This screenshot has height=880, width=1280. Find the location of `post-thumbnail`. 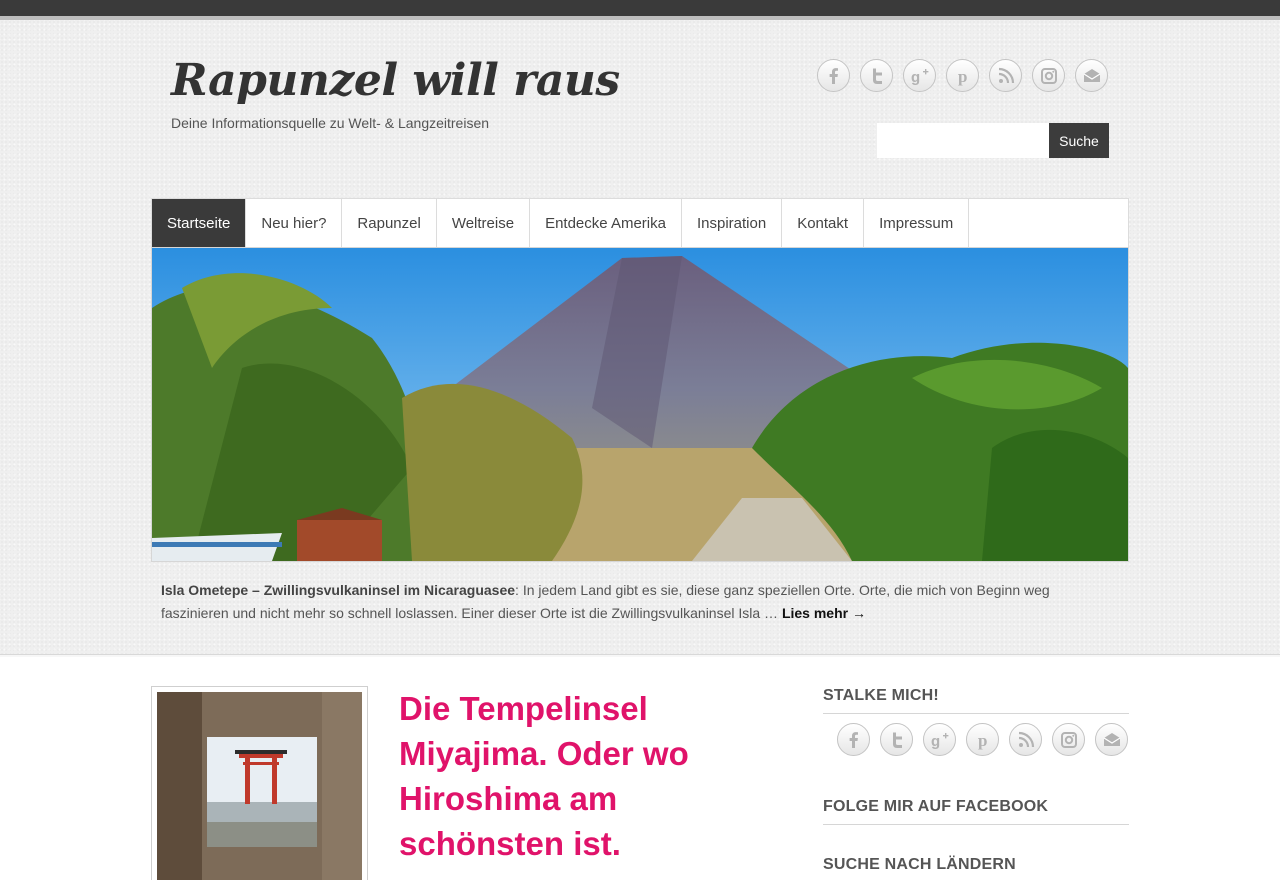

post-thumbnail is located at coordinates (259, 783).